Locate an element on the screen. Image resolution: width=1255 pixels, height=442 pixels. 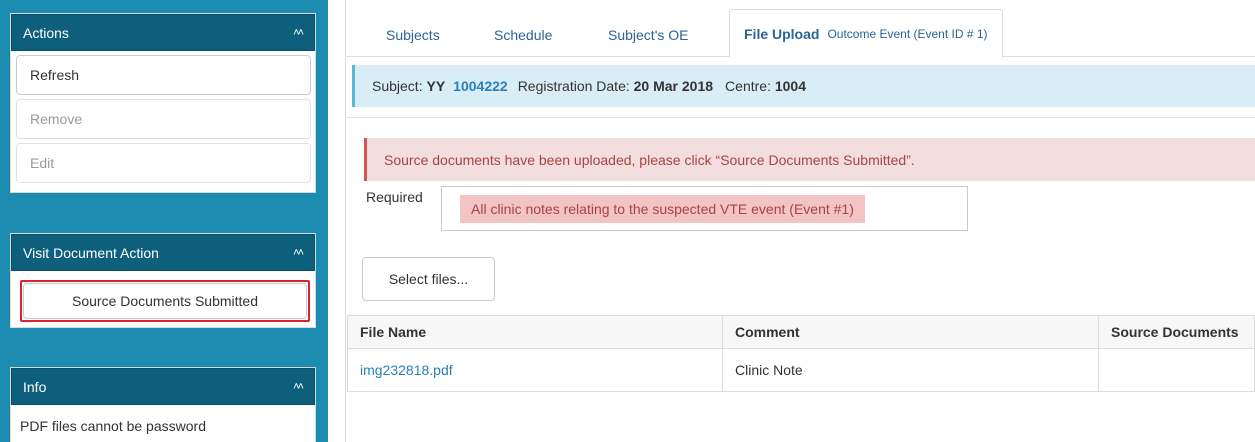
source-documents-submitted-button: Source Documents Submitted is located at coordinates (165, 301).